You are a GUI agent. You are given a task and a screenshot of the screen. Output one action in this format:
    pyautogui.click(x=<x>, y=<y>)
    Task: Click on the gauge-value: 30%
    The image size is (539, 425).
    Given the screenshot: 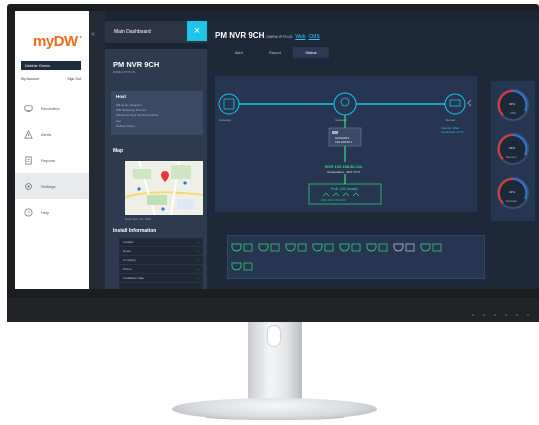 What is the action you would take?
    pyautogui.click(x=512, y=104)
    